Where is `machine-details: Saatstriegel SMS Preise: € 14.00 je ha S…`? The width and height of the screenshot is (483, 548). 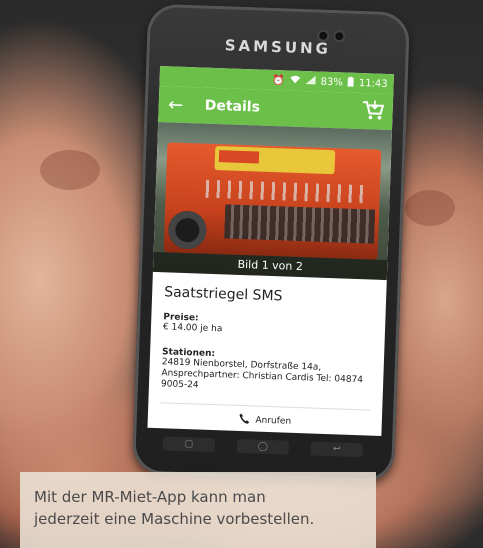
machine-details: Saatstriegel SMS Preise: € 14.00 je ha S… is located at coordinates (266, 354).